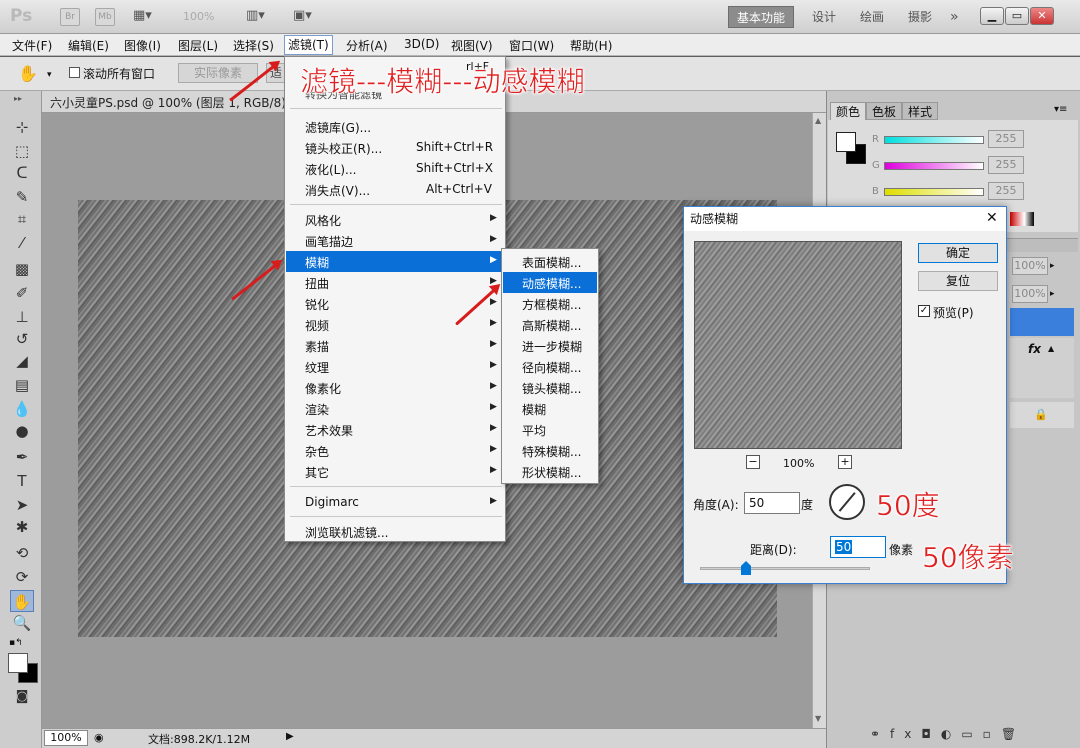 The height and width of the screenshot is (748, 1080). What do you see at coordinates (32, 45) in the screenshot?
I see `menu-file: 文件(F)` at bounding box center [32, 45].